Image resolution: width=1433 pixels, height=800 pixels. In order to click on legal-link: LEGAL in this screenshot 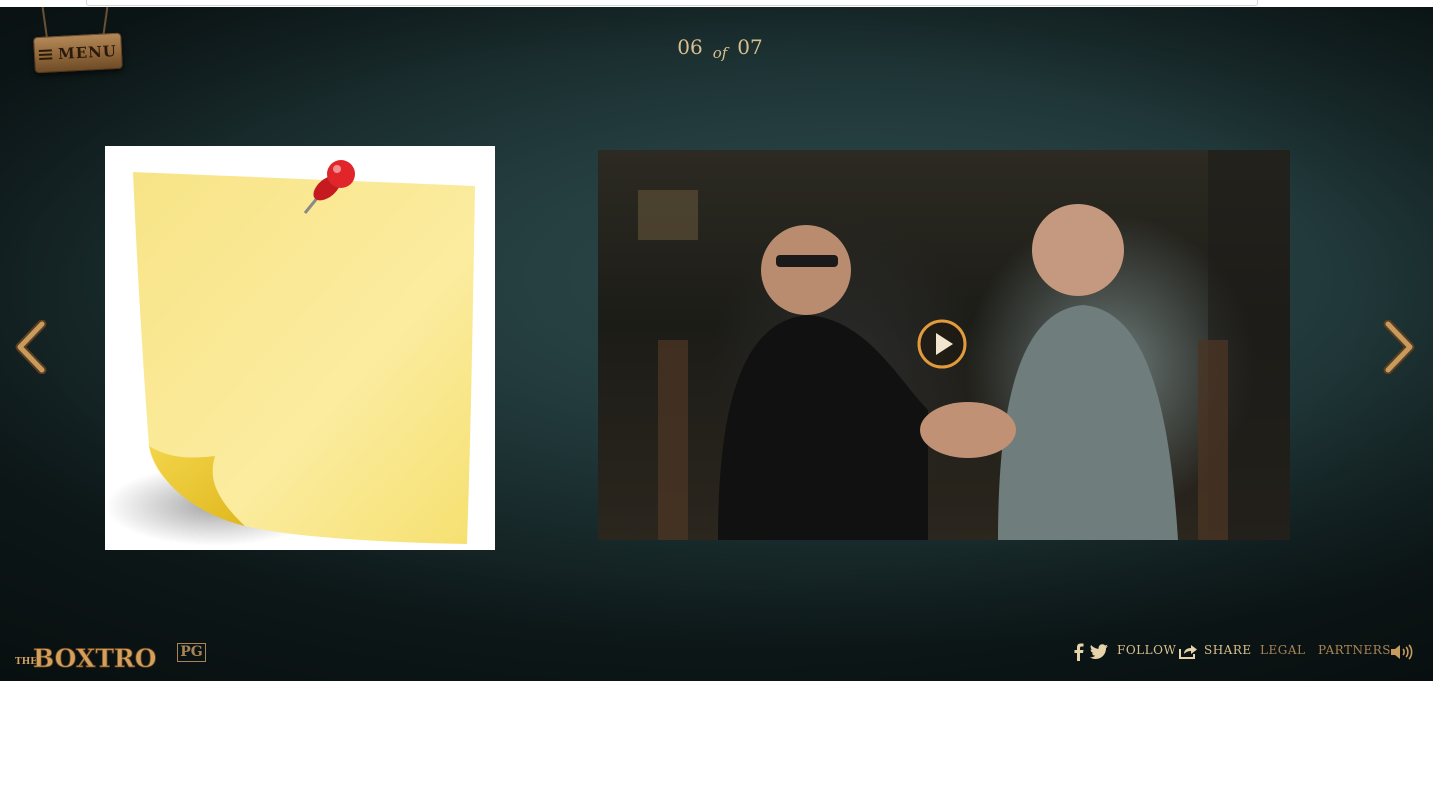, I will do `click(1282, 650)`.